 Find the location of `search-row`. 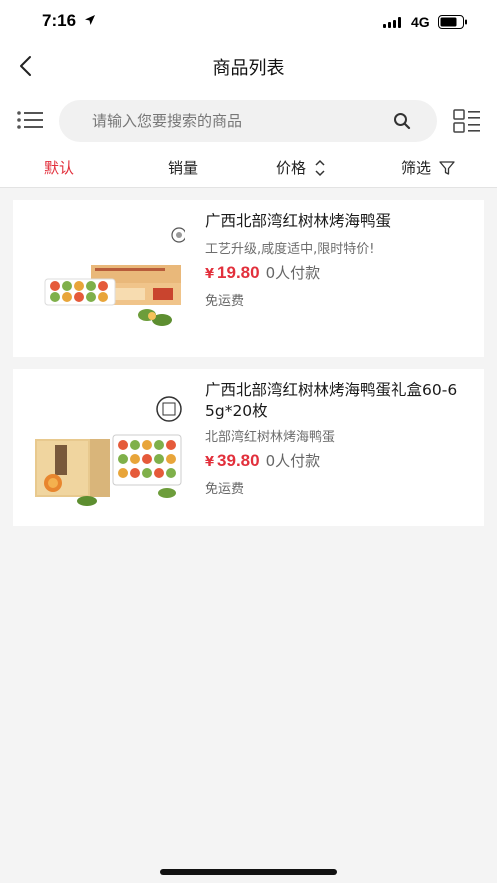

search-row is located at coordinates (248, 121).